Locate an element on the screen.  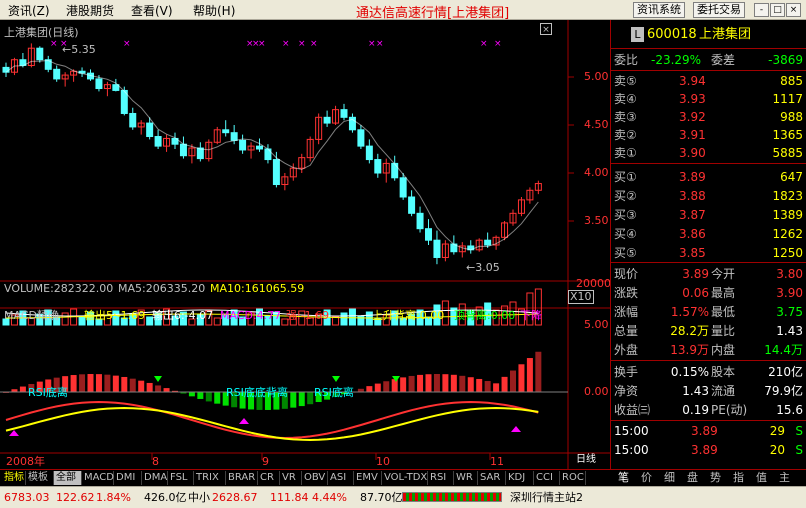
indicator-tab: 模板 is located at coordinates (40, 478).